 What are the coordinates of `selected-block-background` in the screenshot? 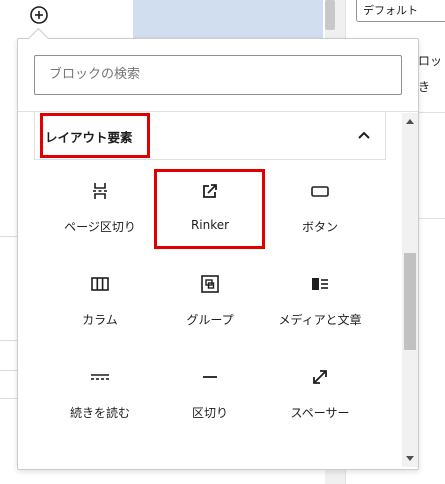 It's located at (228, 20).